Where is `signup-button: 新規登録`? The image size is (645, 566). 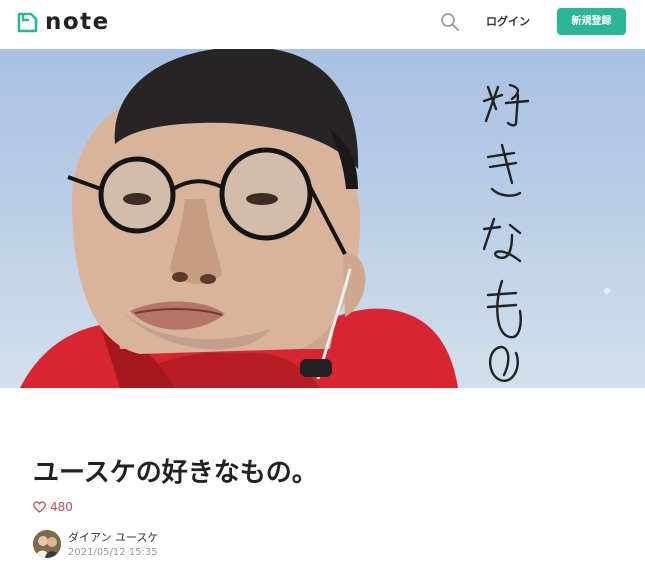
signup-button: 新規登録 is located at coordinates (591, 21).